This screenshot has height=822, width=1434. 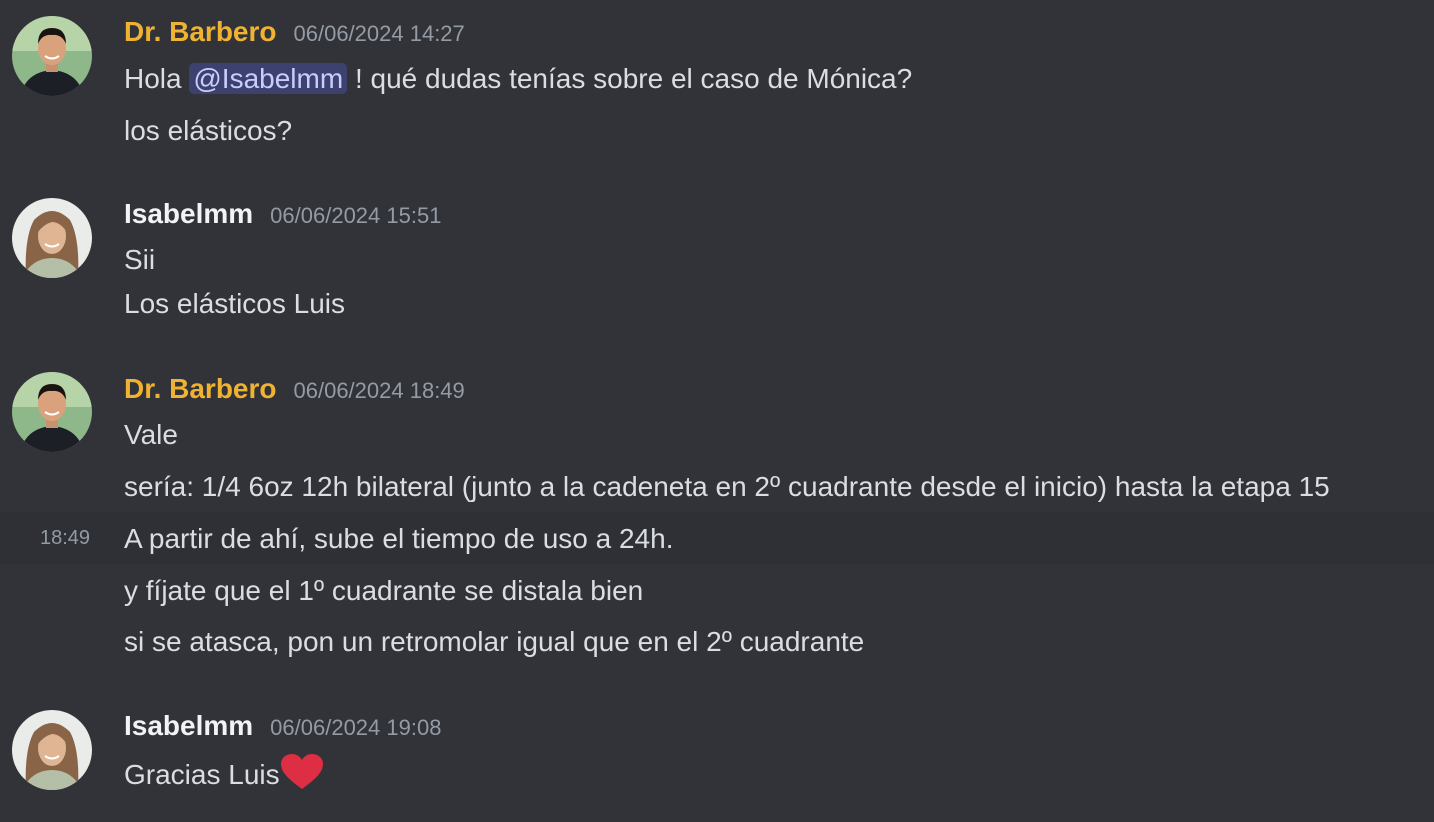 I want to click on message-header: Dr. Barbero 06/06/2024 14:27, so click(x=294, y=34).